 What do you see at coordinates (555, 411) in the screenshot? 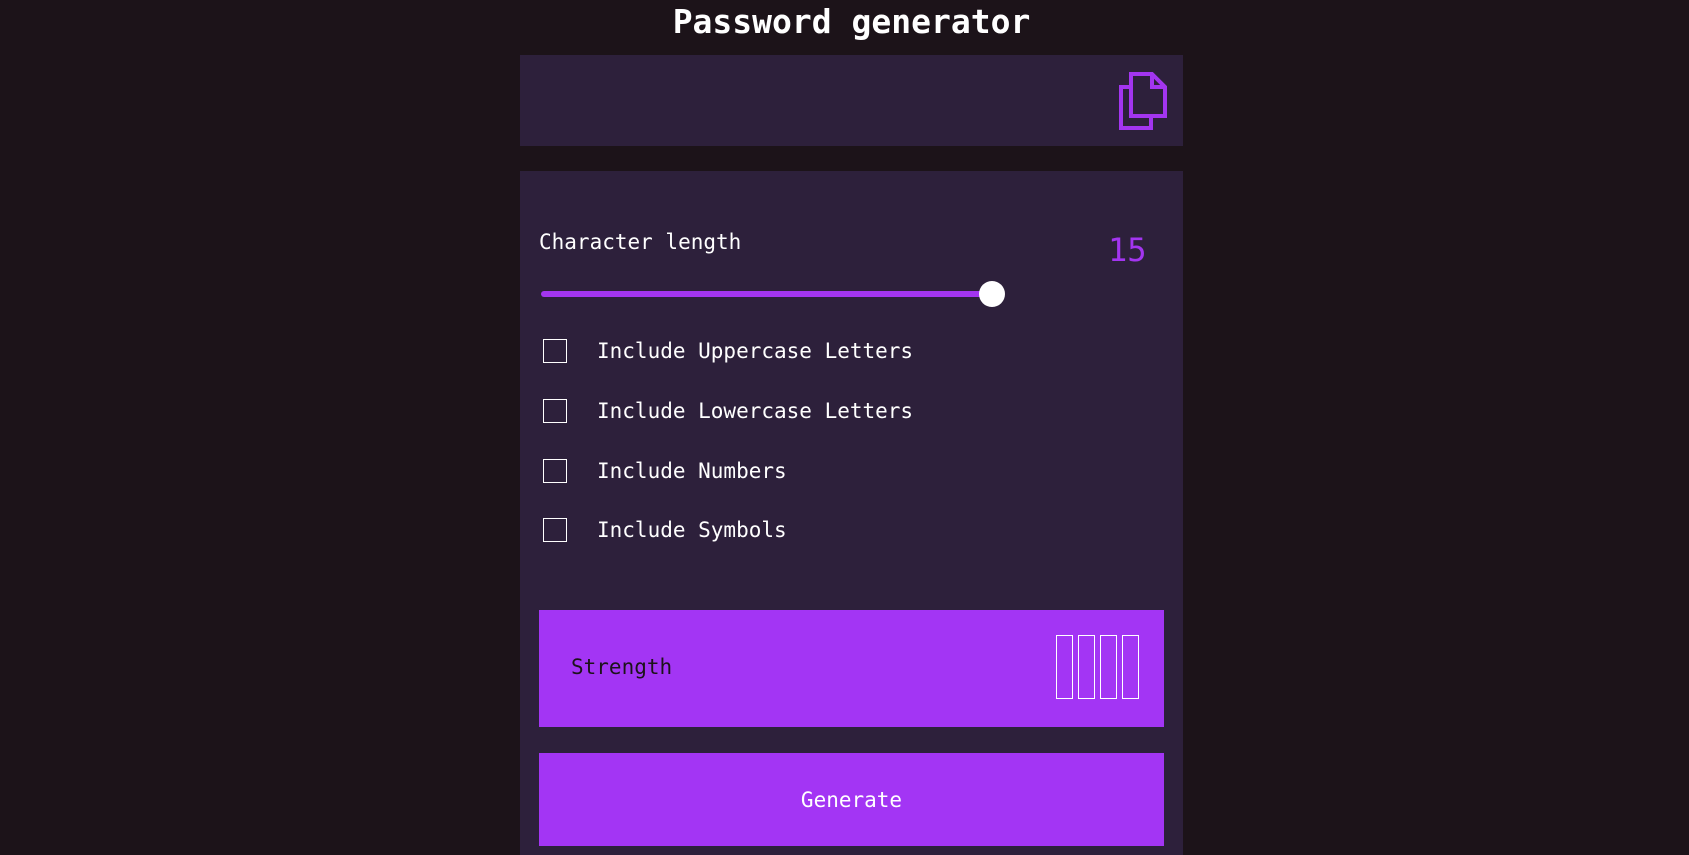
I see `lowercase-checkbox` at bounding box center [555, 411].